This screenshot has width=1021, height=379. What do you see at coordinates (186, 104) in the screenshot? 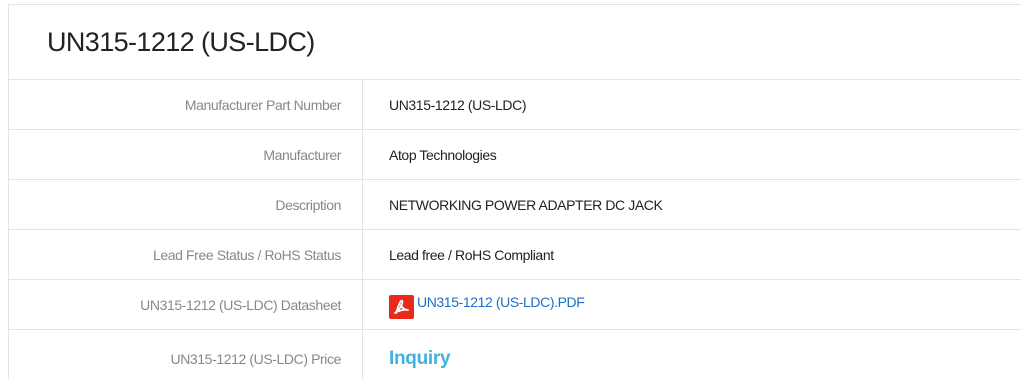
I see `row-label: Manufacturer Part Number` at bounding box center [186, 104].